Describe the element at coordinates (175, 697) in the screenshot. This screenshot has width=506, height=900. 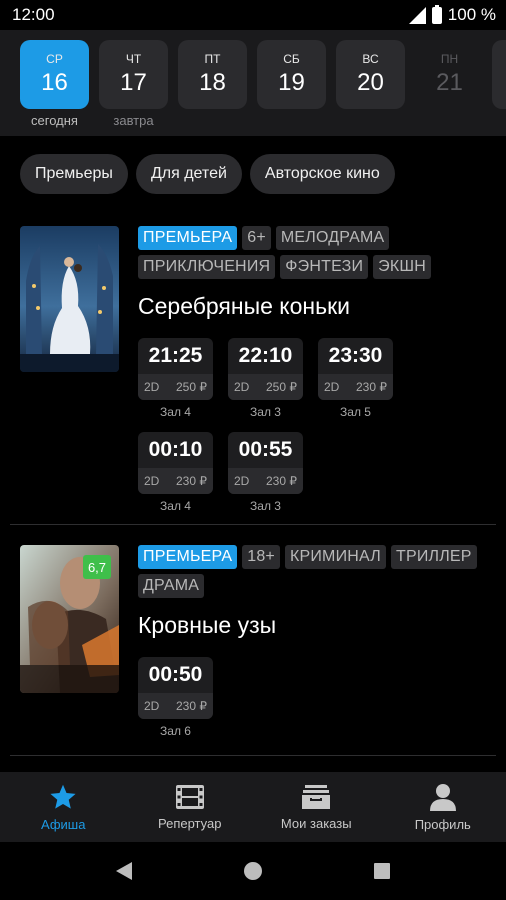
I see `showtime: 00:50 2D 230 ₽ Зал 6` at that location.